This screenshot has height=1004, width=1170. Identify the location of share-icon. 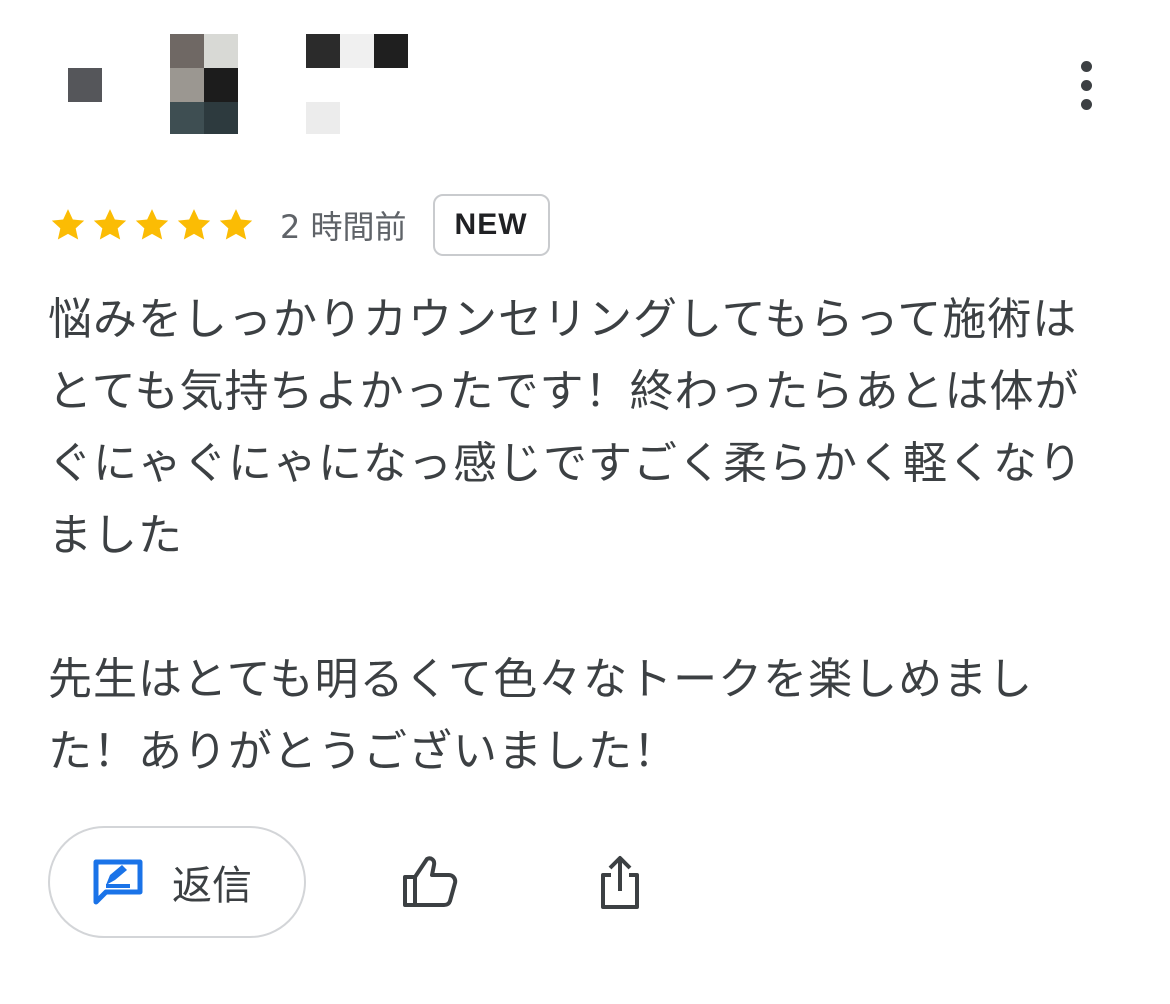
(620, 882).